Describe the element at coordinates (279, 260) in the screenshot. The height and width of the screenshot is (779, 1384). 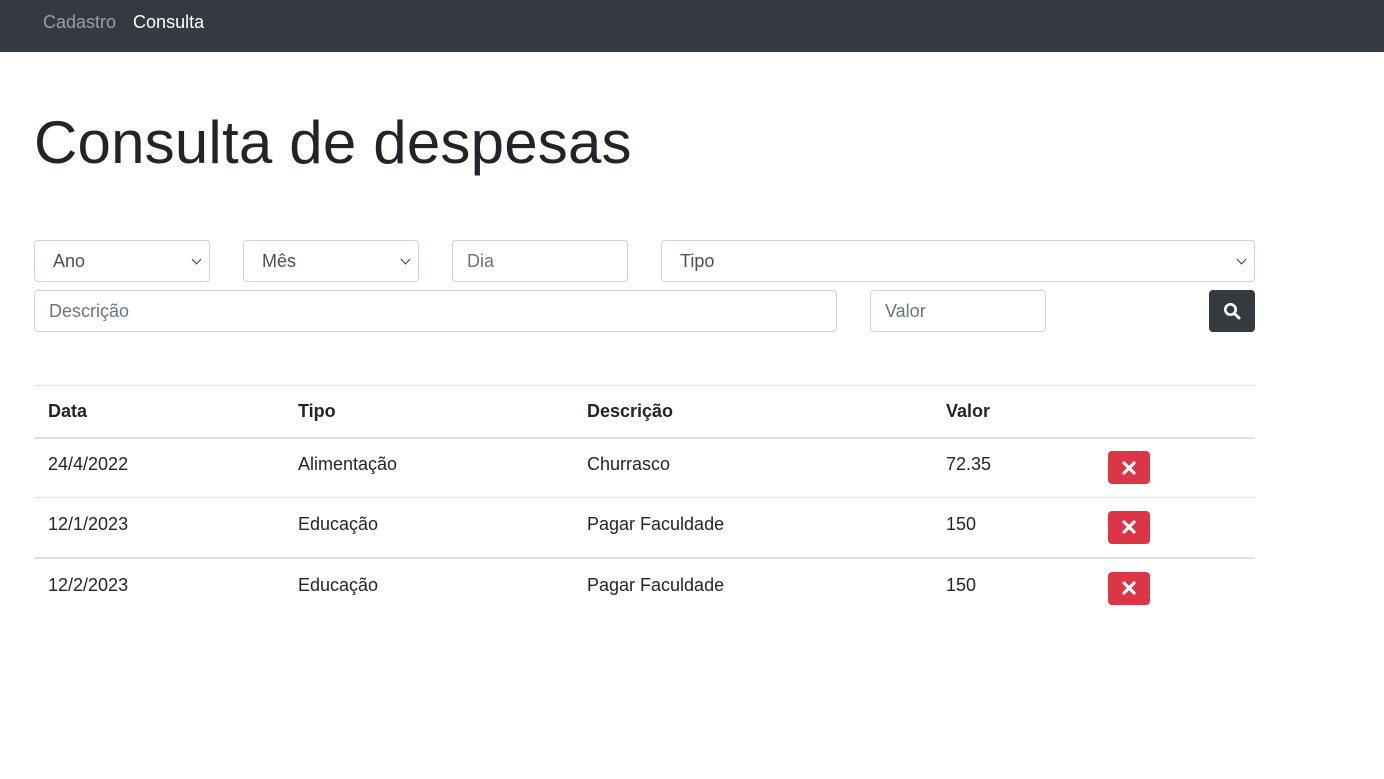
I see `mes-select-value: Mês` at that location.